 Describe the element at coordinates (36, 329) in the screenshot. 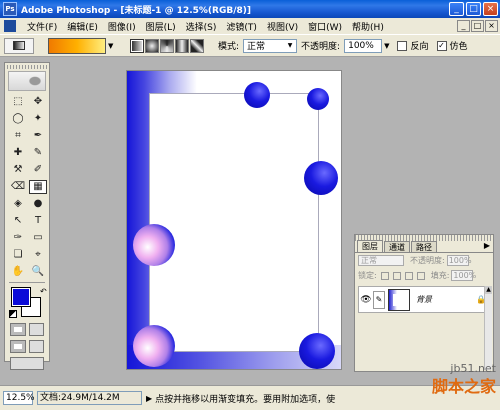

I see `quick-mask-button` at that location.